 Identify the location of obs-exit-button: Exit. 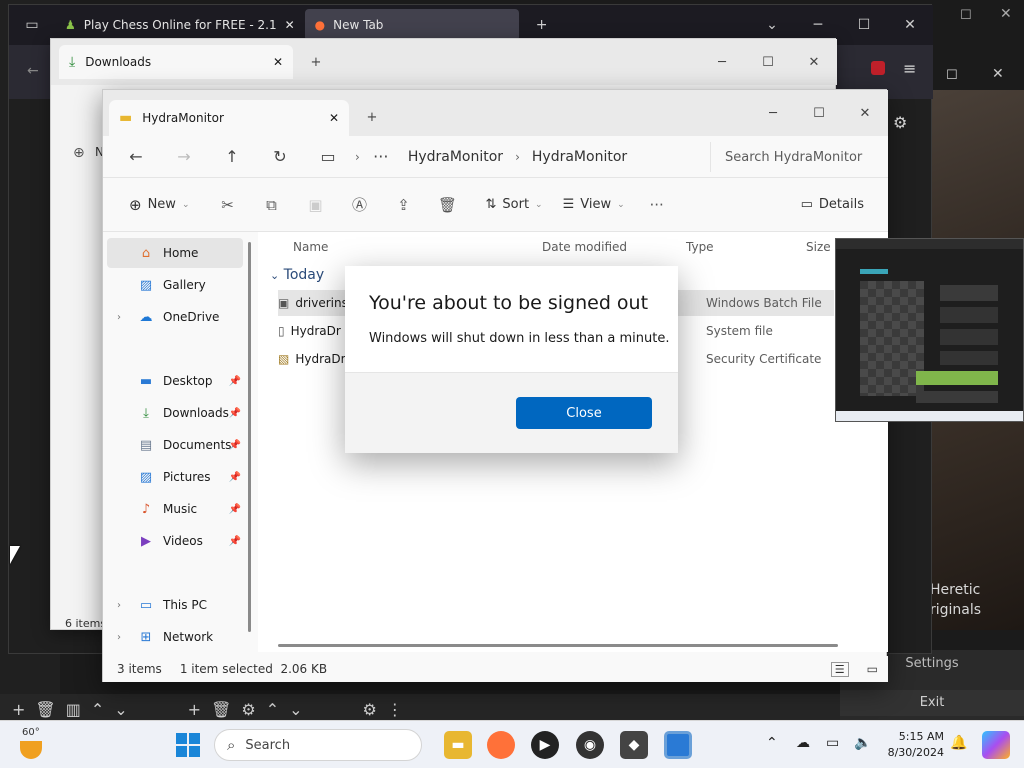
(932, 703).